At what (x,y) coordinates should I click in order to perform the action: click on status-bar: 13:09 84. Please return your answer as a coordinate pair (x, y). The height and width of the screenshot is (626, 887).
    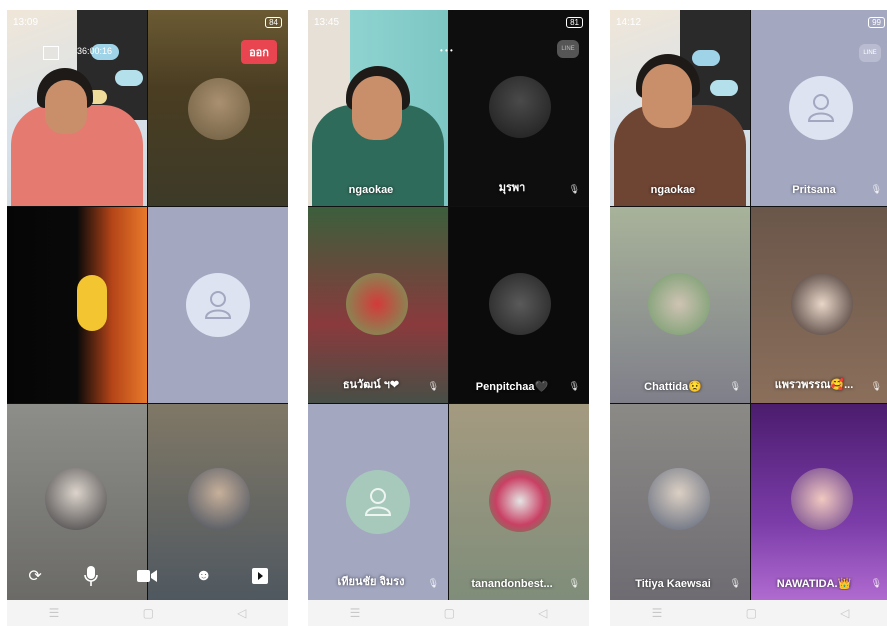
    Looking at the image, I should click on (147, 22).